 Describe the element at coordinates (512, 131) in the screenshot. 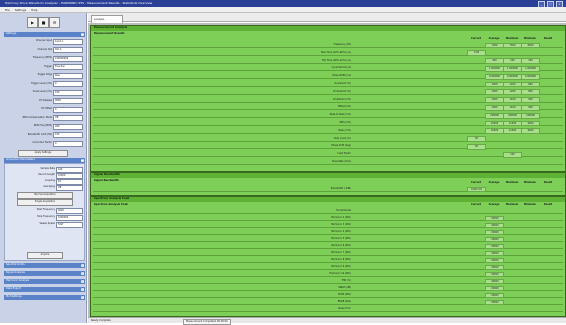

I see `table-cell: 11000` at that location.